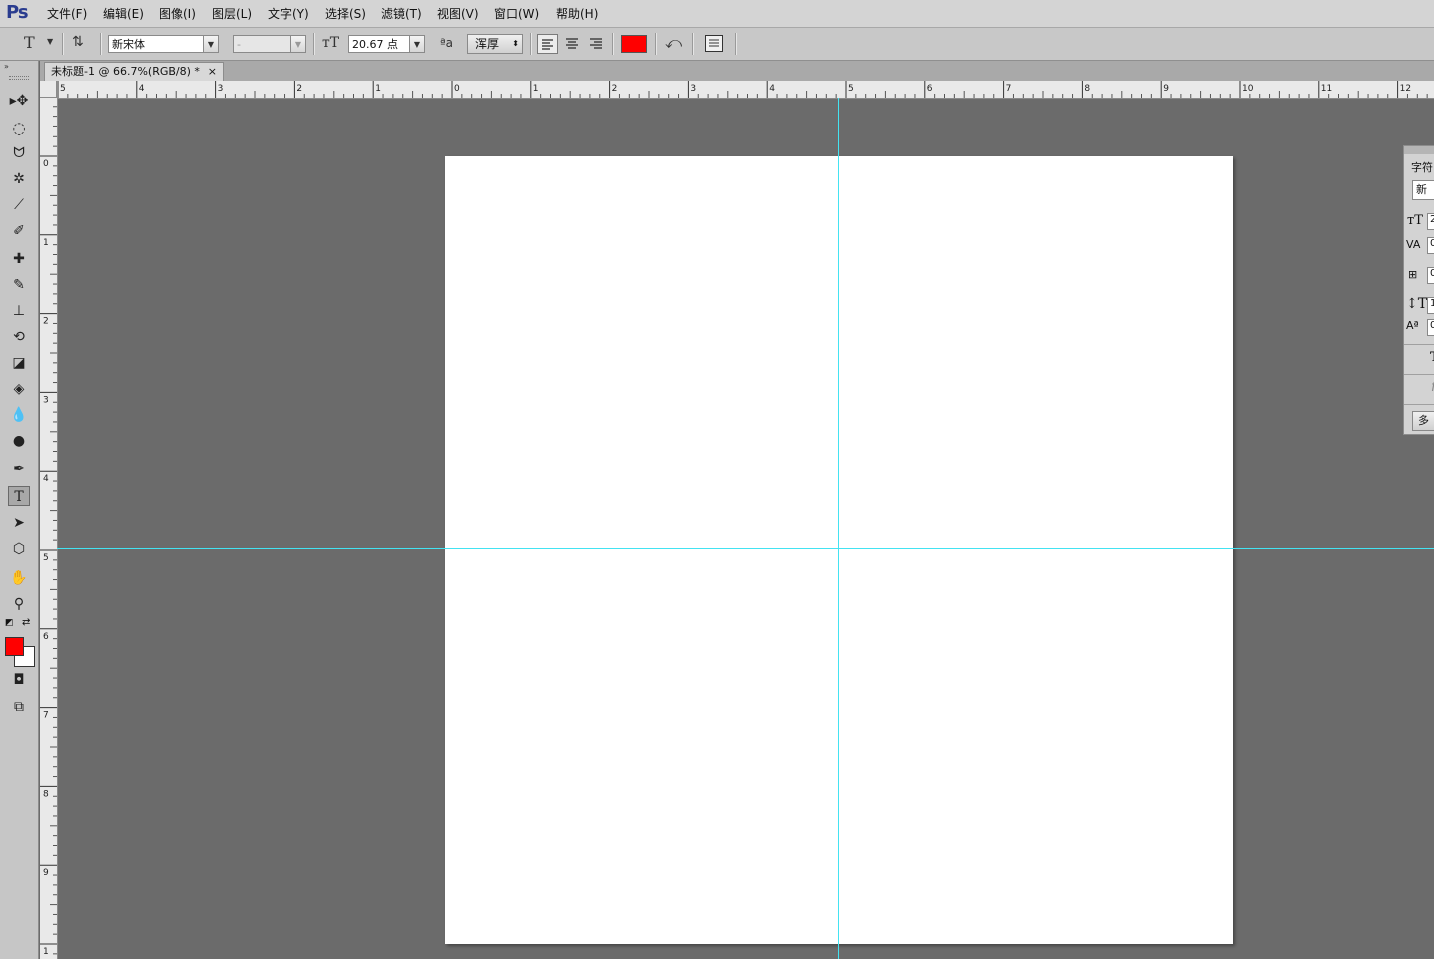 The width and height of the screenshot is (1434, 959). I want to click on menu-help: 帮助(H), so click(577, 13).